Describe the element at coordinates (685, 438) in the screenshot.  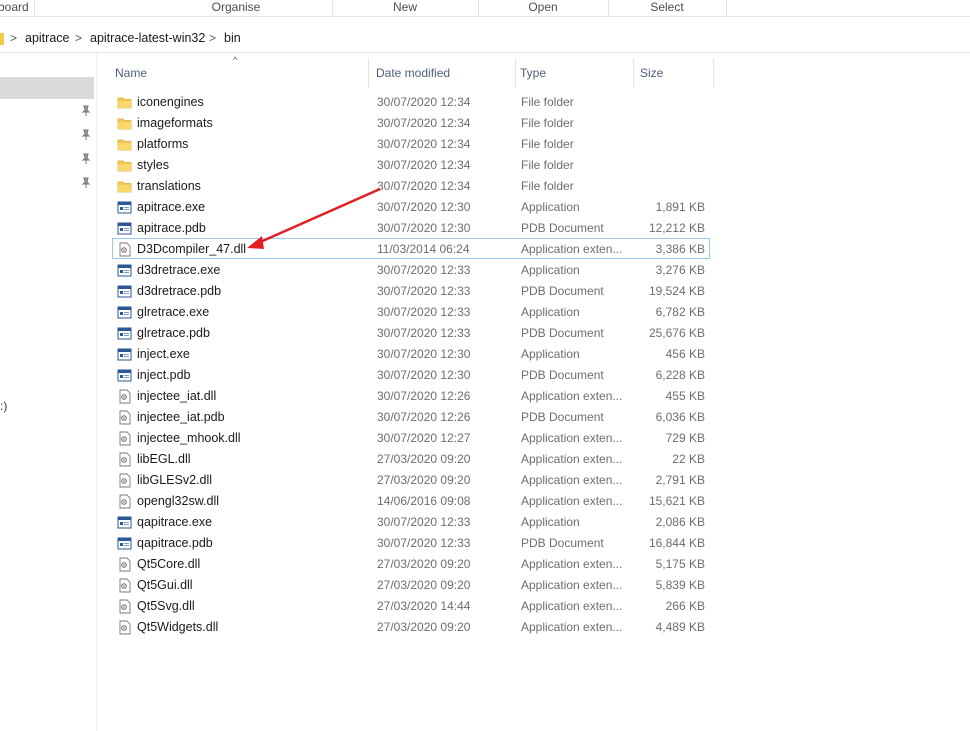
I see `file-size: 729 KB` at that location.